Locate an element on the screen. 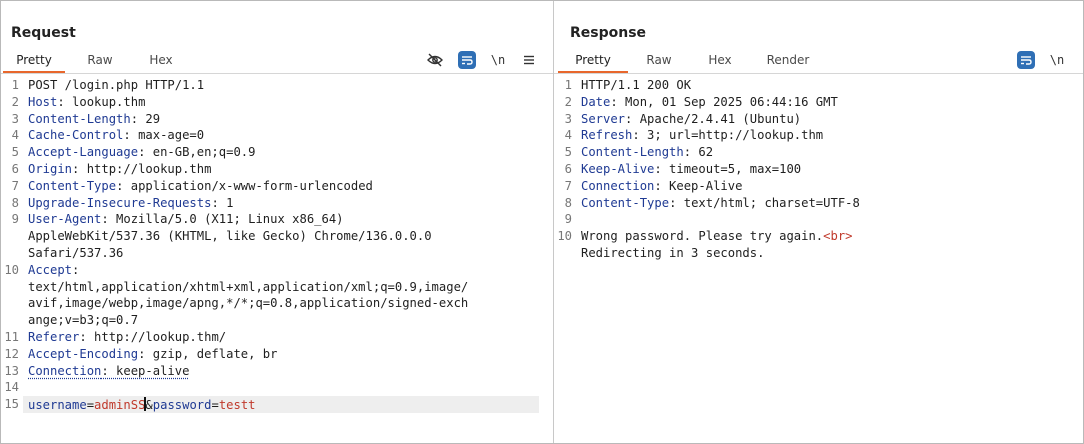 This screenshot has height=444, width=1084. header-name: Accept-Language is located at coordinates (83, 152).